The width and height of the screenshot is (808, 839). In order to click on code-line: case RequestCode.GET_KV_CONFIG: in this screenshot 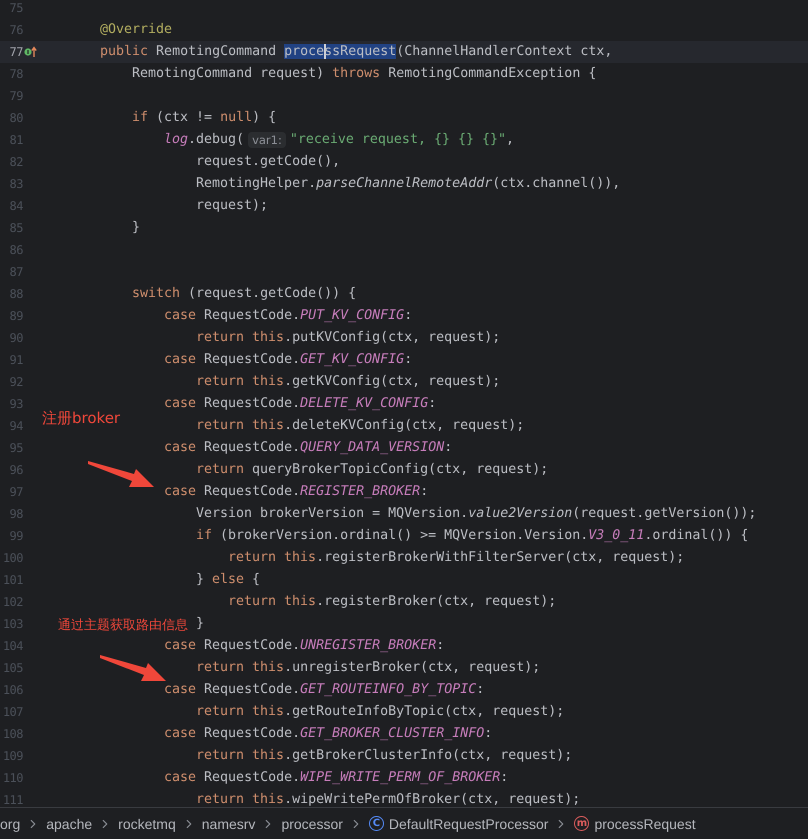, I will do `click(288, 360)`.